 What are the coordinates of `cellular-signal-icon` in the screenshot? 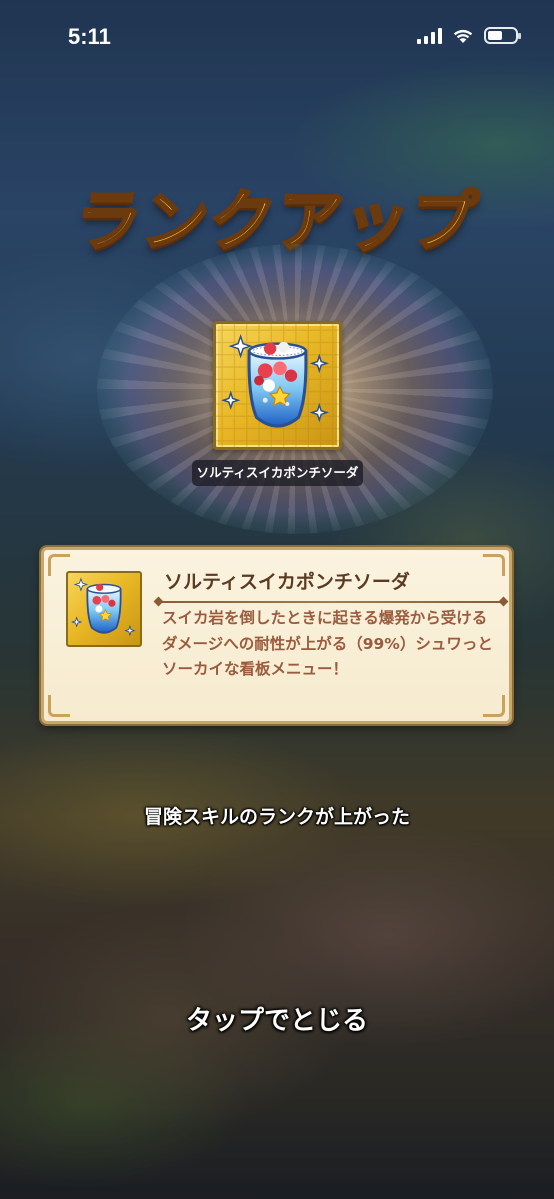 It's located at (429, 35).